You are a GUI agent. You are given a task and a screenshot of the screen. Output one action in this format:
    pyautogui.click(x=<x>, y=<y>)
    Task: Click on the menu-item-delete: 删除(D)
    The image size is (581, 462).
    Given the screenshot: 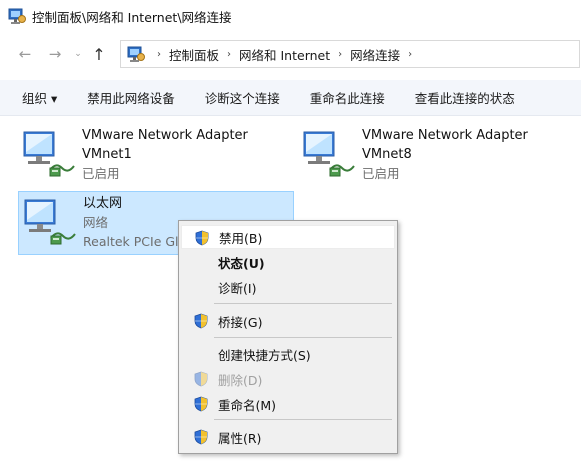 What is the action you would take?
    pyautogui.click(x=288, y=379)
    